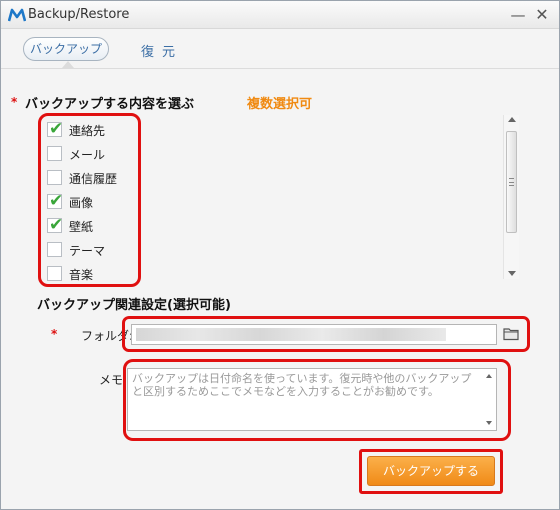 This screenshot has height=510, width=560. Describe the element at coordinates (162, 50) in the screenshot. I see `tab-restore: 復元` at that location.